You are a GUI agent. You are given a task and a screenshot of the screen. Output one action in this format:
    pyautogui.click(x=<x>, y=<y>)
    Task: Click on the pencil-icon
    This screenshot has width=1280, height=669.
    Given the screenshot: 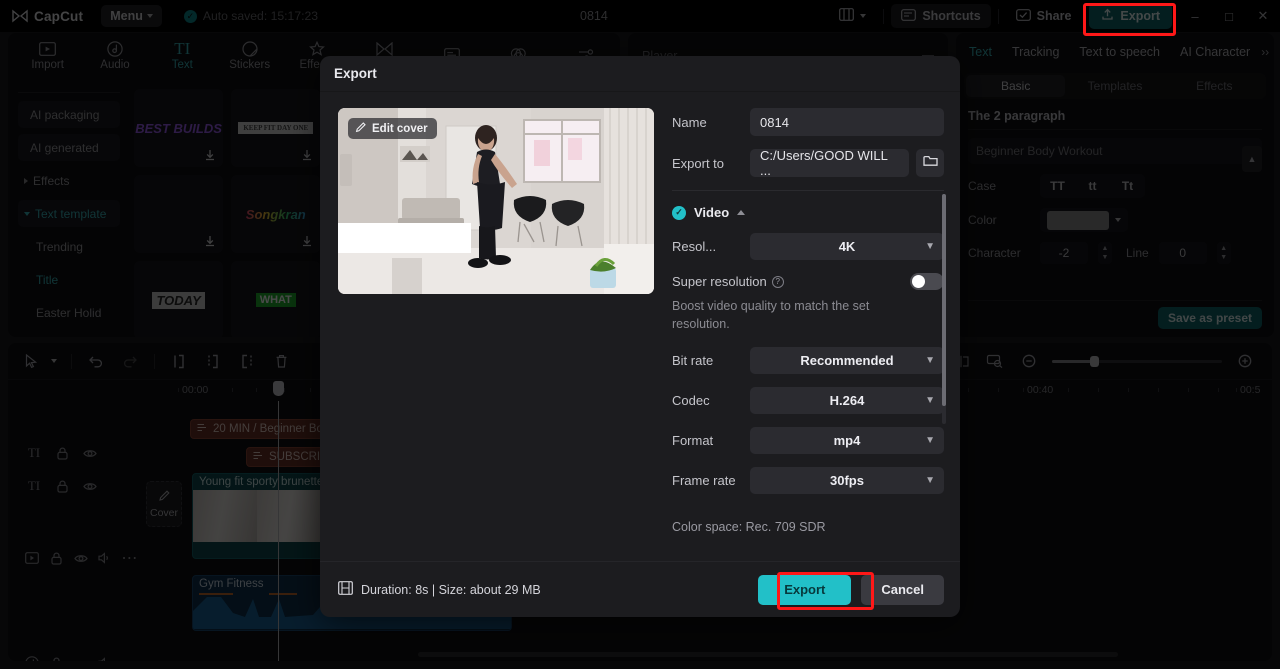 What is the action you would take?
    pyautogui.click(x=361, y=128)
    